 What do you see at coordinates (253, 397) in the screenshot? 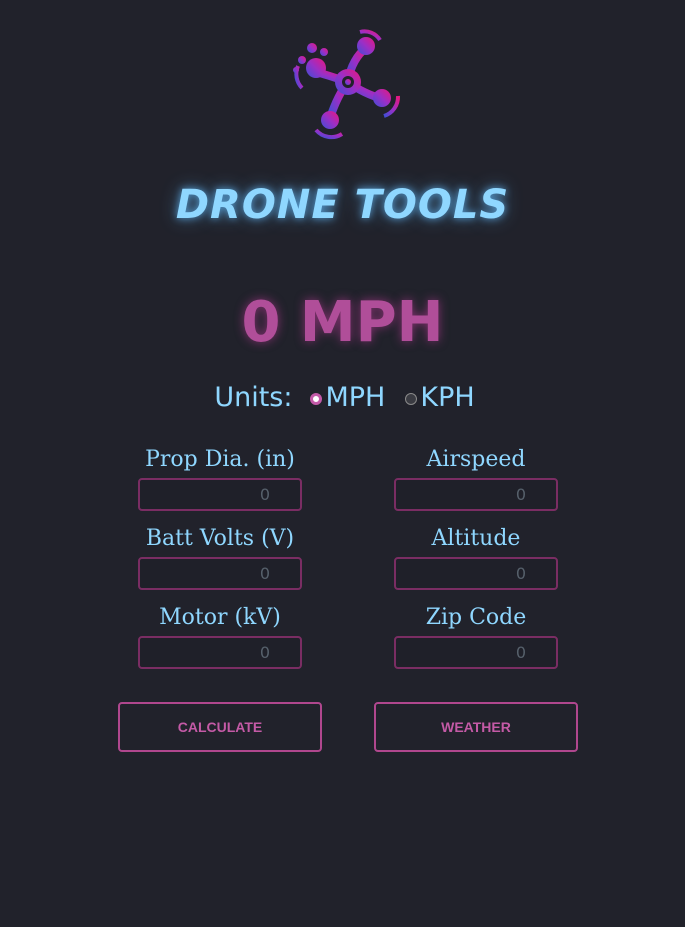
I see `units-label: Units:` at bounding box center [253, 397].